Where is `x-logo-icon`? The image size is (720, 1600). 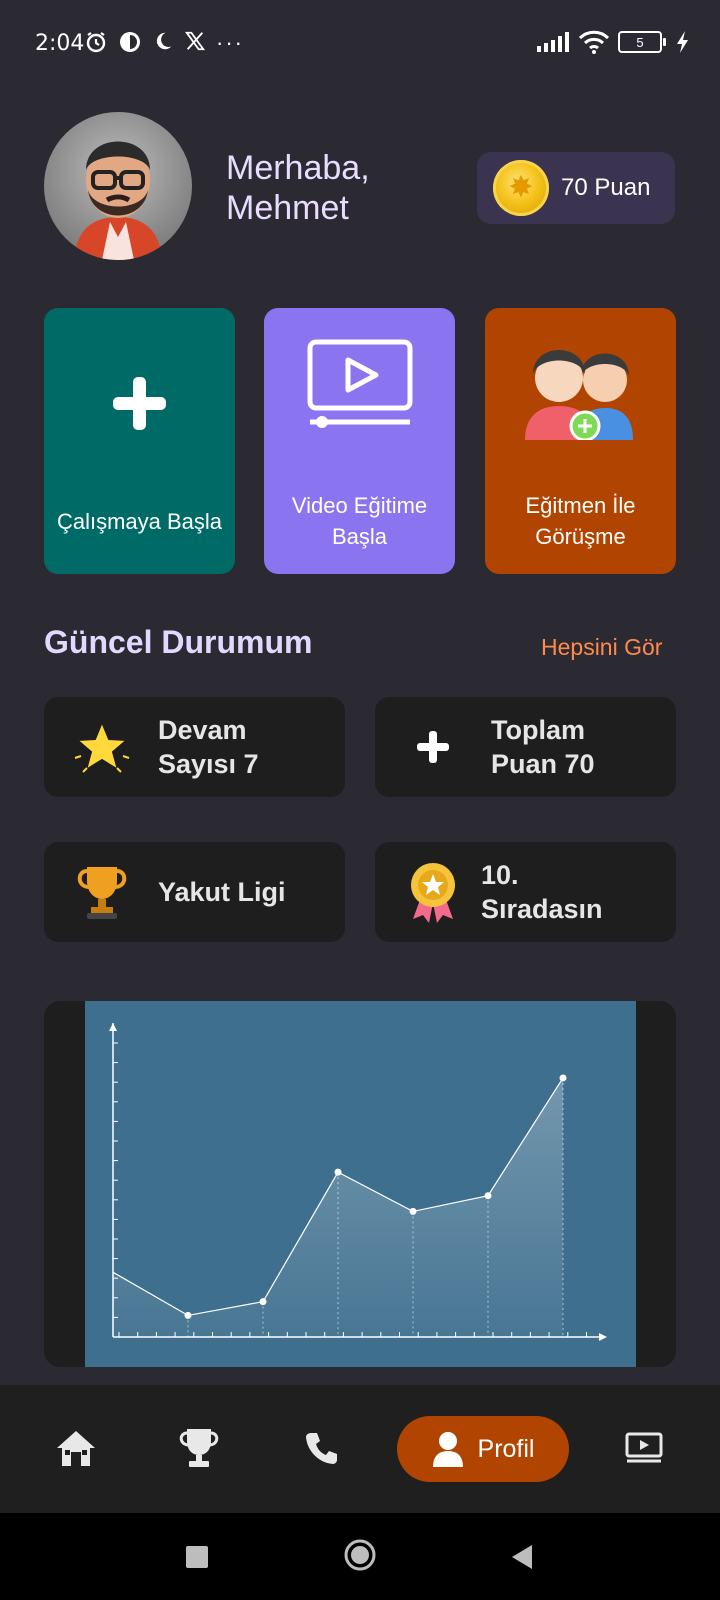 x-logo-icon is located at coordinates (195, 41).